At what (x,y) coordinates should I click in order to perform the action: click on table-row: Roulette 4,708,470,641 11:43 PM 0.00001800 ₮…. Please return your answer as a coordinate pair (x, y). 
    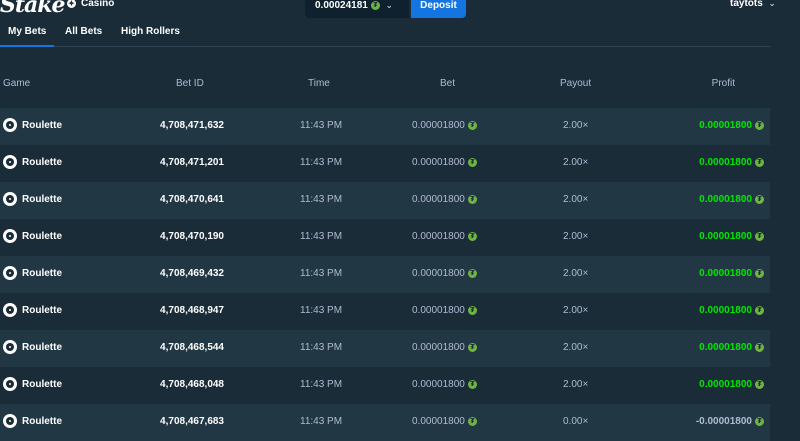
    Looking at the image, I should click on (385, 200).